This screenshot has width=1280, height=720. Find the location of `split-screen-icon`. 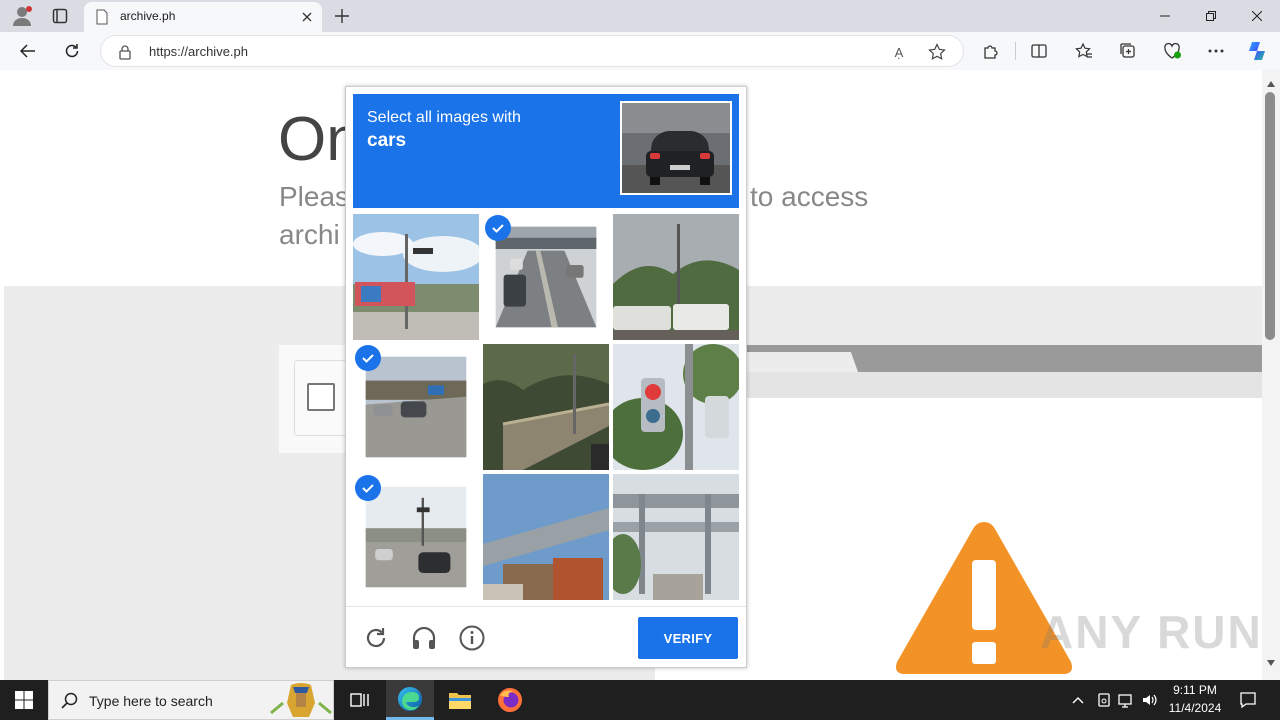

split-screen-icon is located at coordinates (1039, 51).